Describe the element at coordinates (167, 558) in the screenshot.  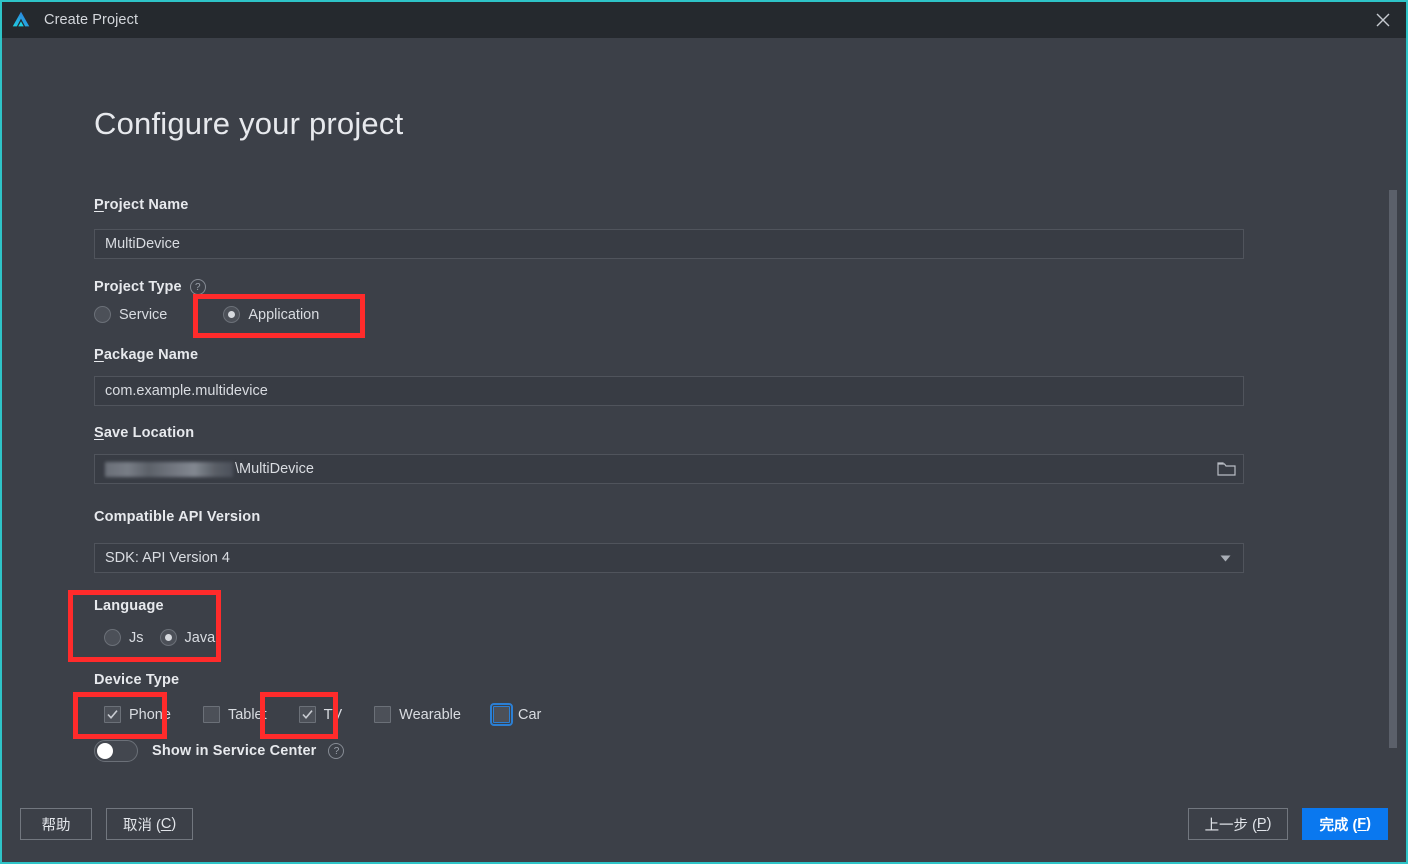
I see `compatible-api-version-value: SDK: API Version 4` at that location.